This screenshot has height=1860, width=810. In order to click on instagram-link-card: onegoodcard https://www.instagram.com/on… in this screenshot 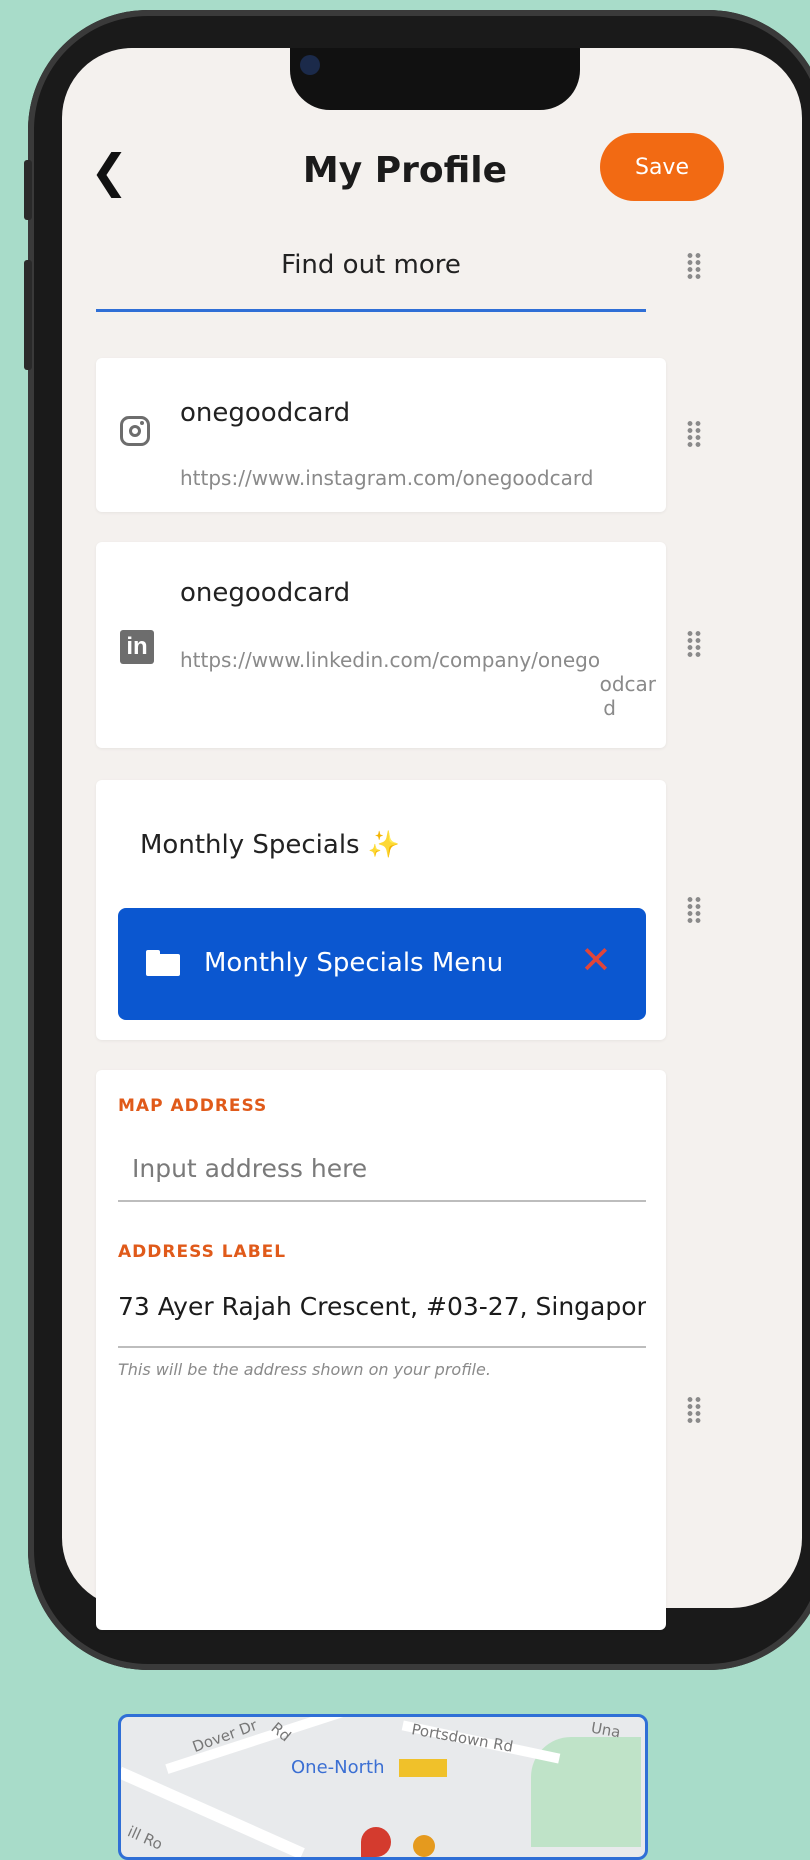, I will do `click(381, 435)`.